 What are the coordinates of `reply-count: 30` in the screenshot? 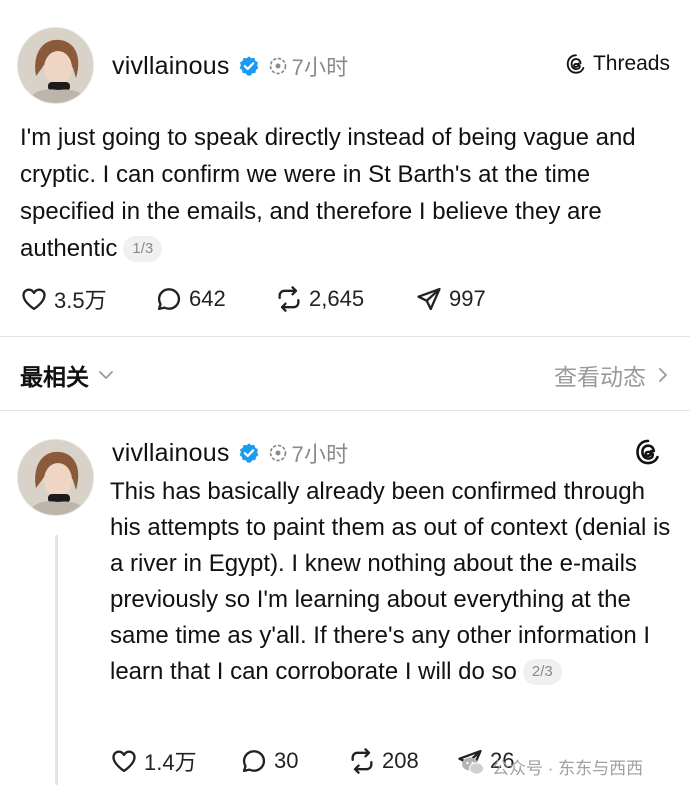 It's located at (286, 760).